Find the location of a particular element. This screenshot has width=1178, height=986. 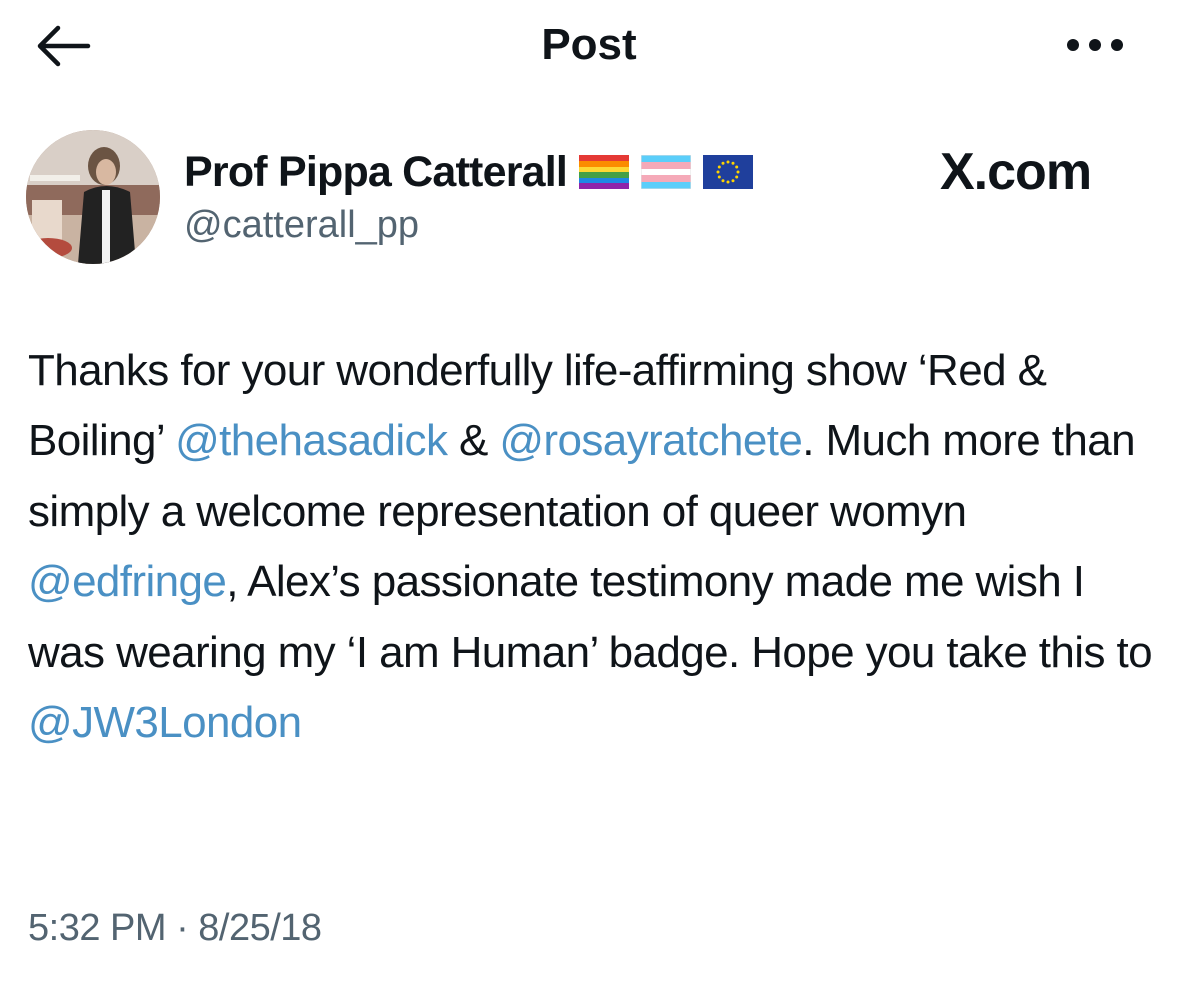

rainbow-flag-icon is located at coordinates (604, 172).